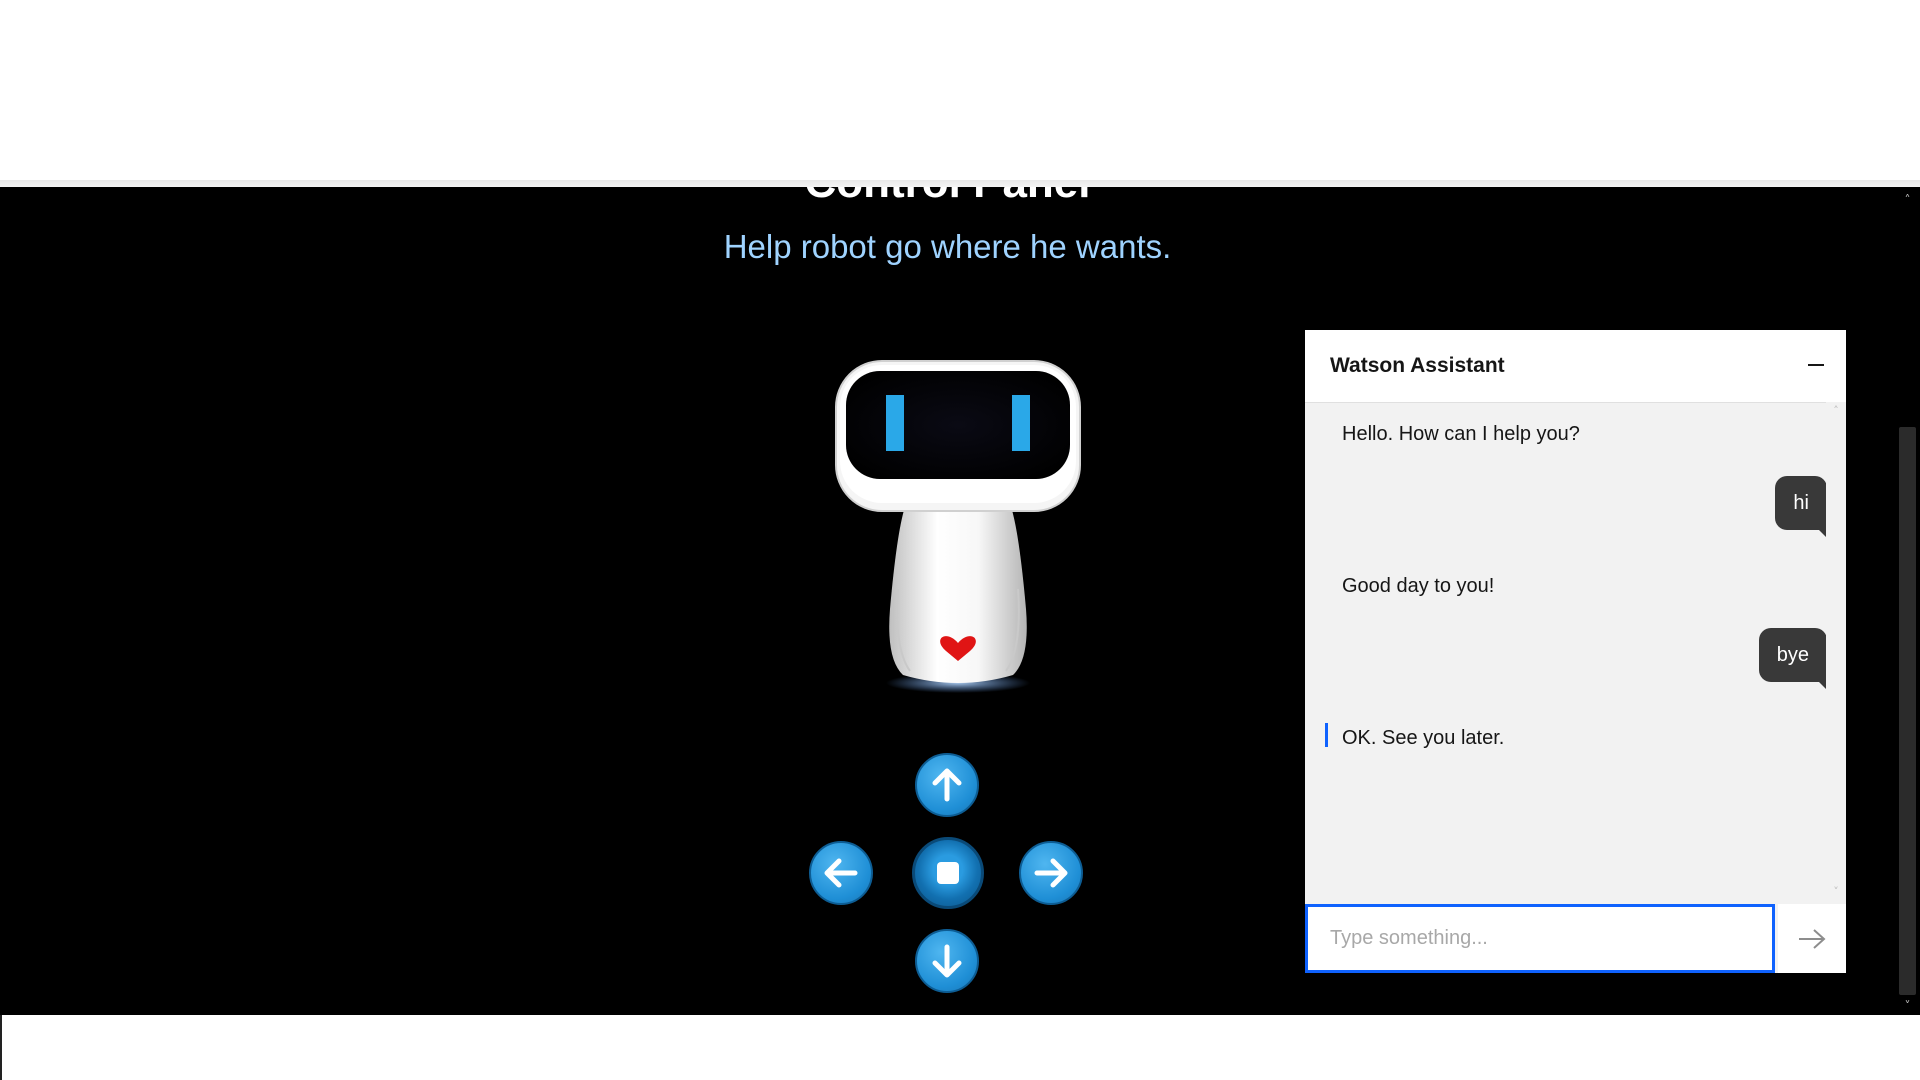  What do you see at coordinates (1816, 365) in the screenshot?
I see `minimize-icon` at bounding box center [1816, 365].